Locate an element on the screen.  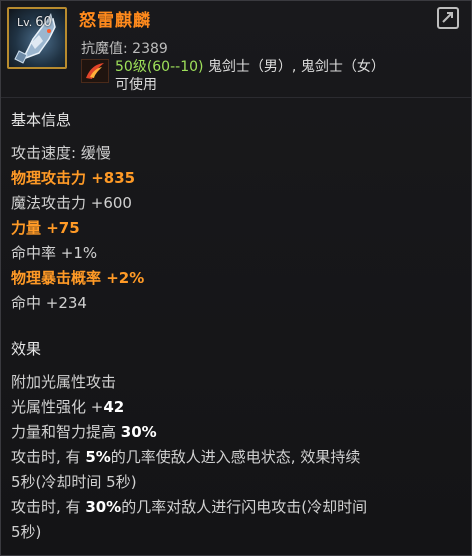
item-level: Lv. 60 is located at coordinates (34, 22).